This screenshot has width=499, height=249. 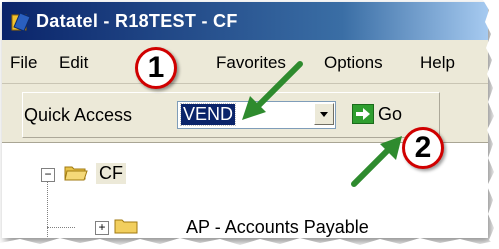 I want to click on window-title: Datatel - R18TEST - CF, so click(x=137, y=21).